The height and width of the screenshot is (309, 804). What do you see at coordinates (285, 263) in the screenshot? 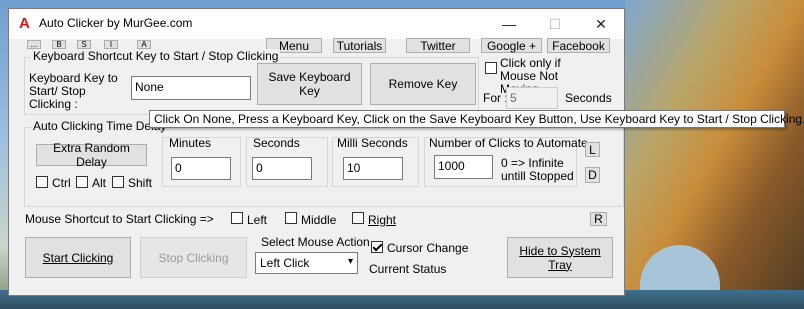
I see `mouse-action-select-value: Left Click` at bounding box center [285, 263].